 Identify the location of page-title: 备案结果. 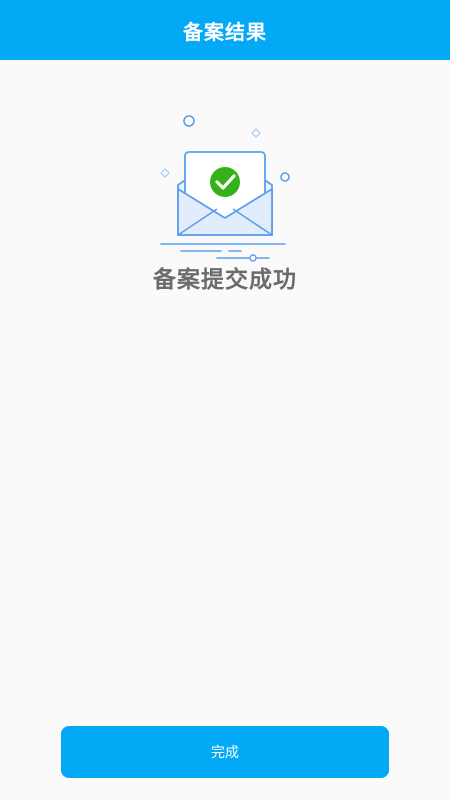
(225, 31).